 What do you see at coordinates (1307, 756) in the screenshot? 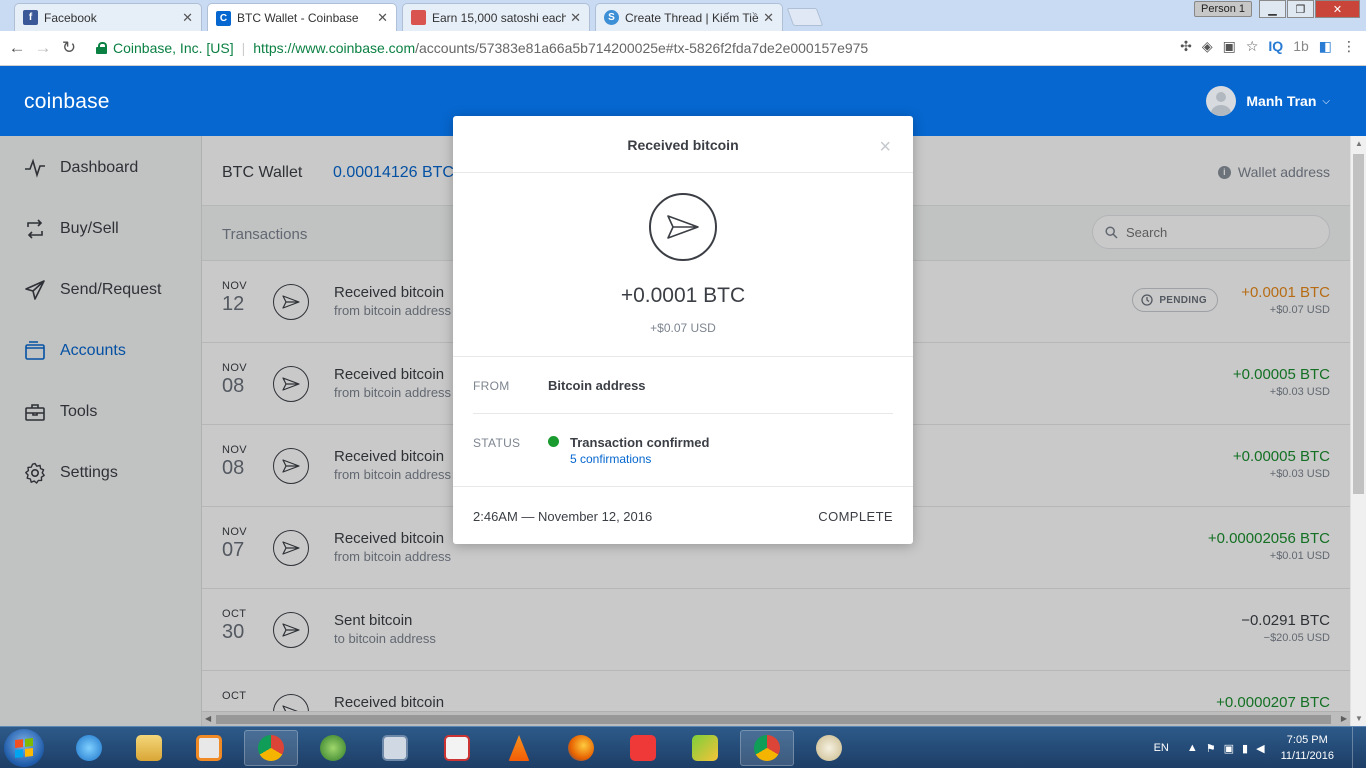
I see `clock-date: 11/11/2016` at bounding box center [1307, 756].